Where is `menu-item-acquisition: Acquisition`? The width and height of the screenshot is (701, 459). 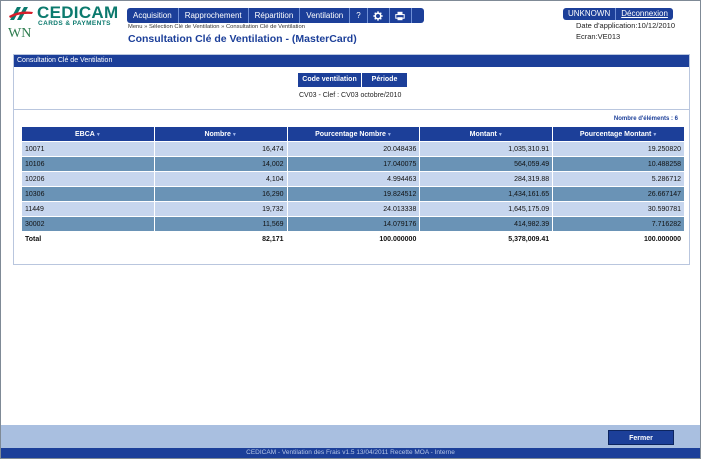
menu-item-acquisition: Acquisition is located at coordinates (153, 15).